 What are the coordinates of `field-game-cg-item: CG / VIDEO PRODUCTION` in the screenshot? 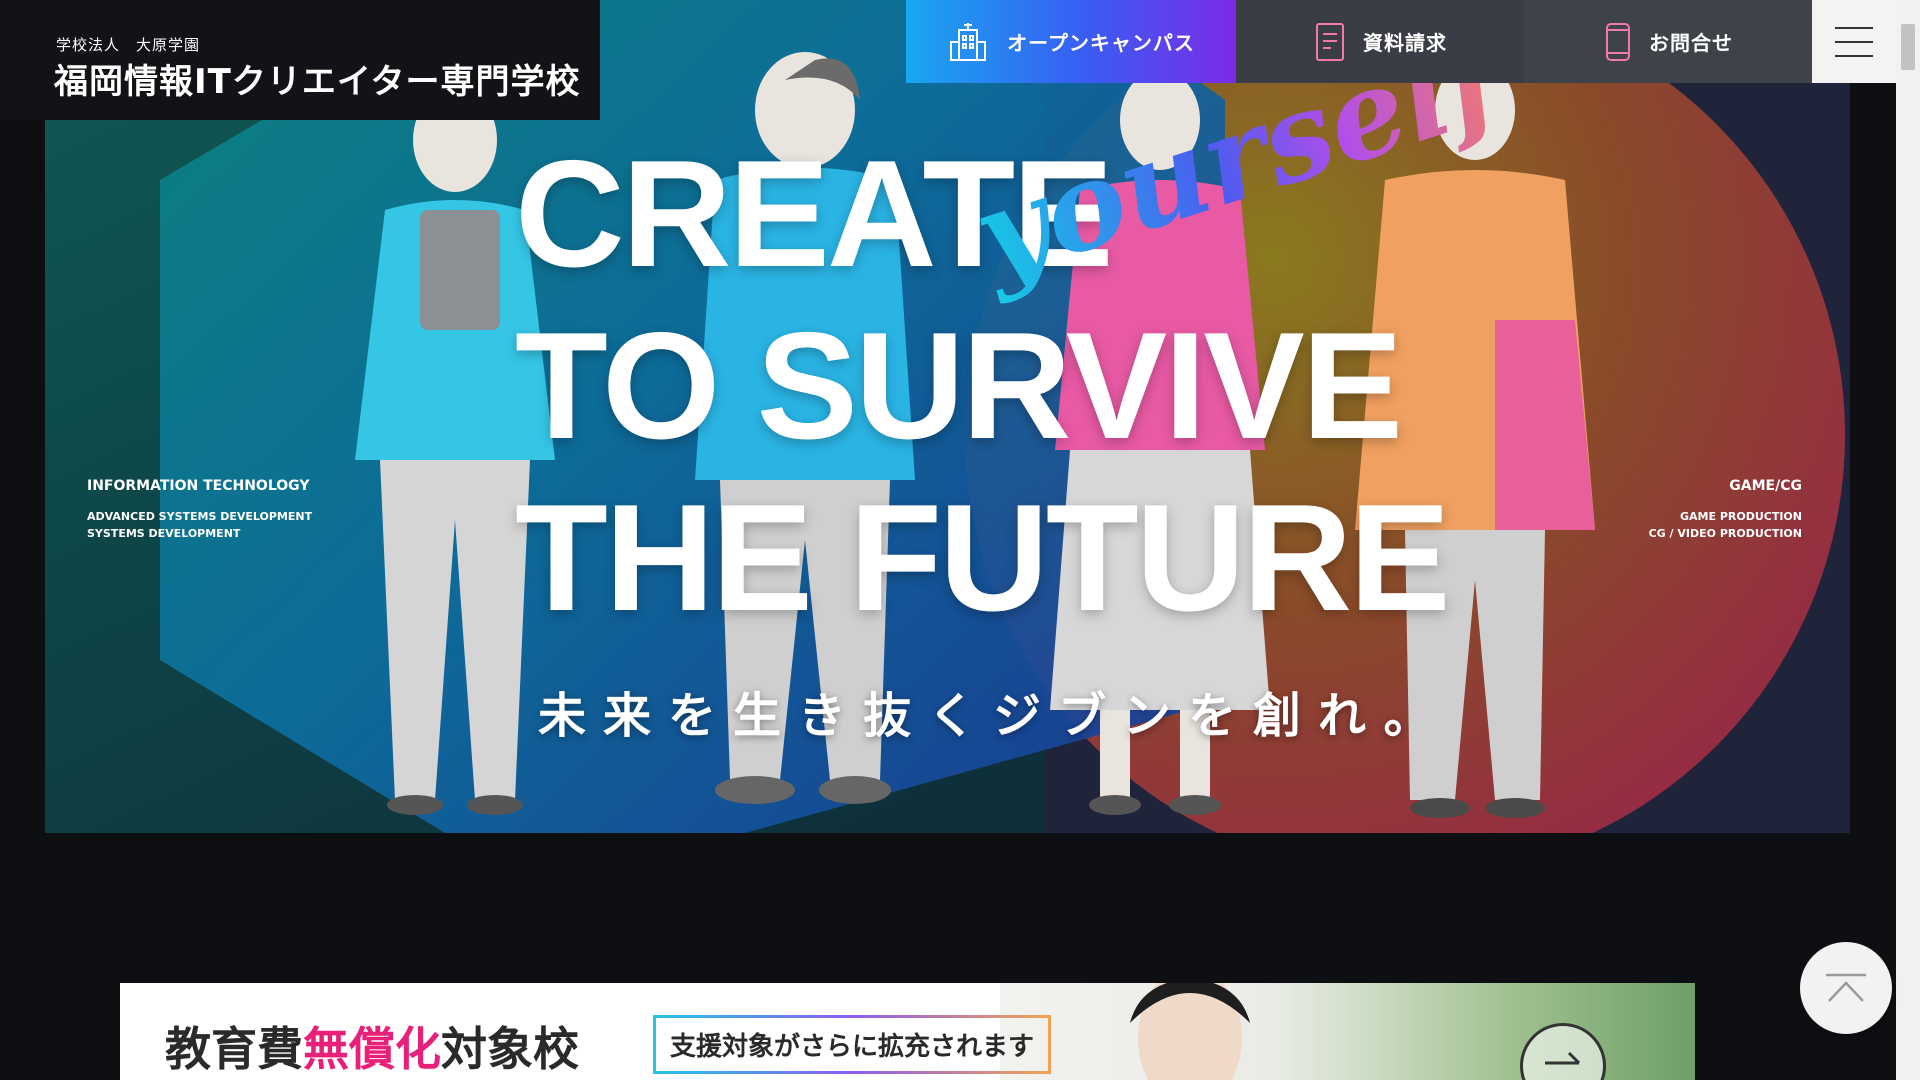 It's located at (1725, 533).